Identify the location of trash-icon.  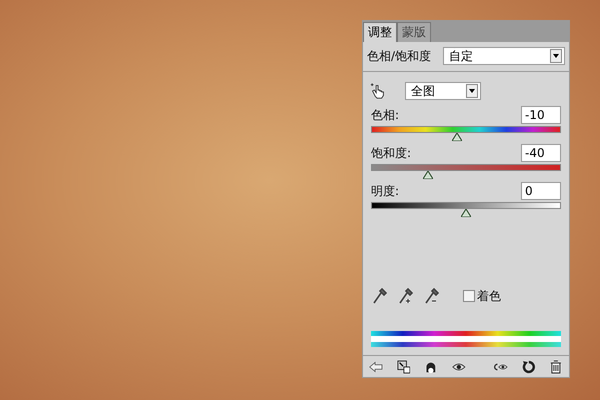
(556, 367).